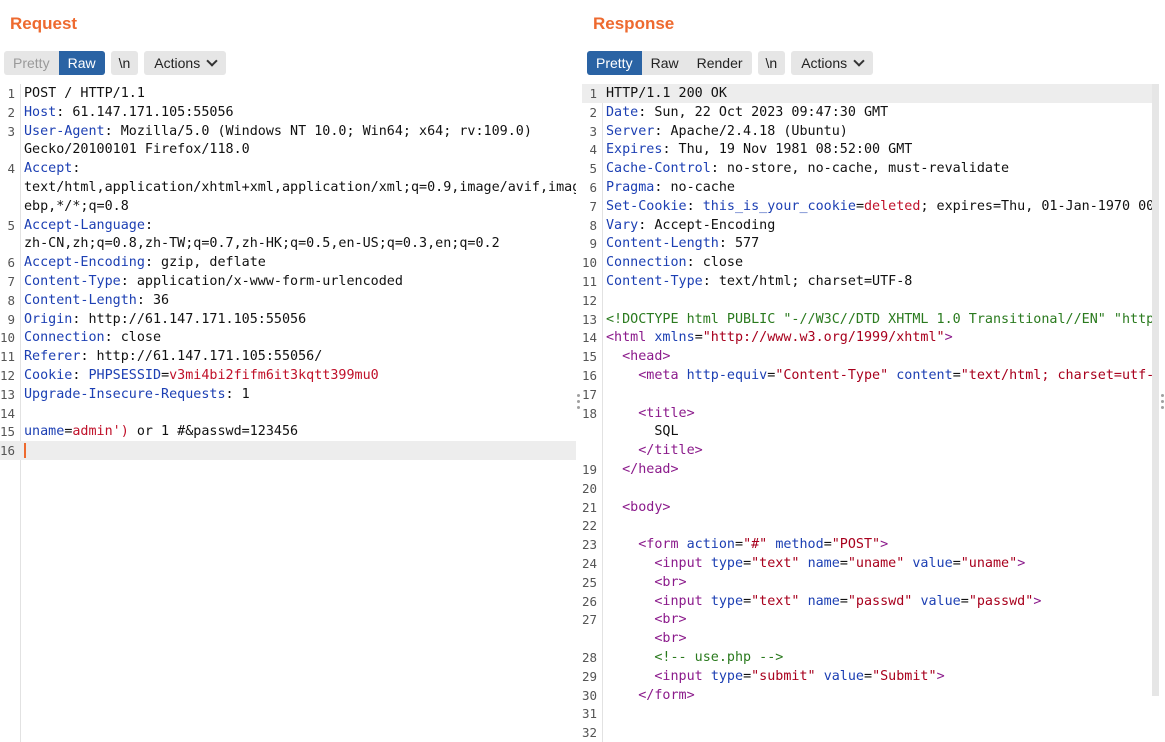 This screenshot has width=1165, height=742. I want to click on line-number: 15, so click(8, 432).